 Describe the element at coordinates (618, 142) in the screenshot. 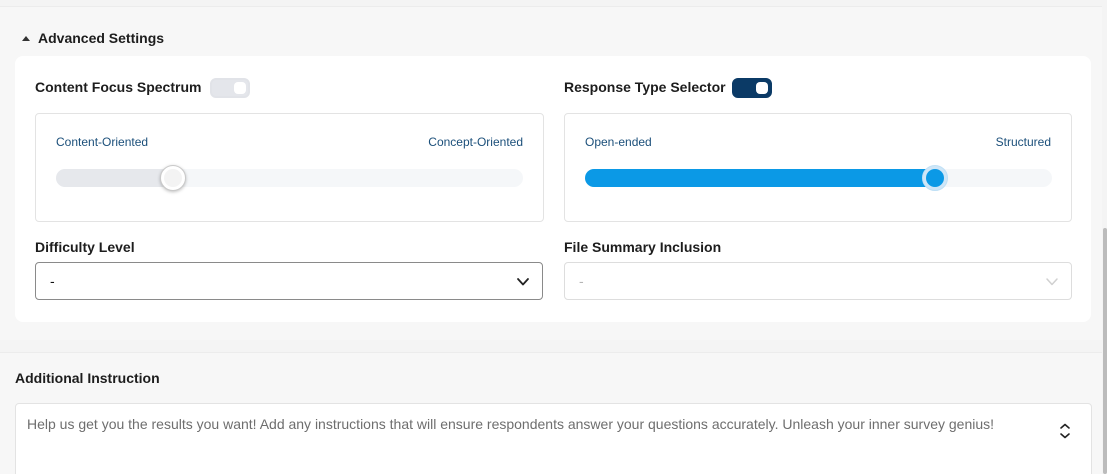

I see `response-type-min-label: Open-ended` at that location.